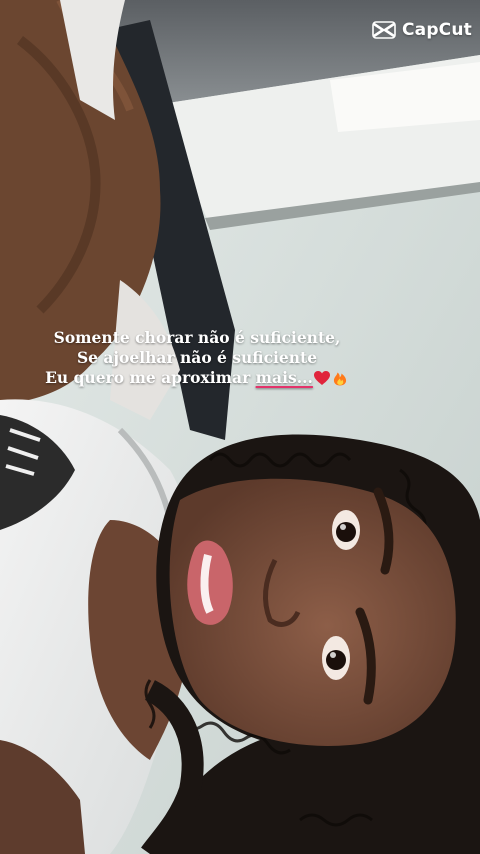 The width and height of the screenshot is (480, 854). Describe the element at coordinates (384, 30) in the screenshot. I see `capcut-logo-icon` at that location.